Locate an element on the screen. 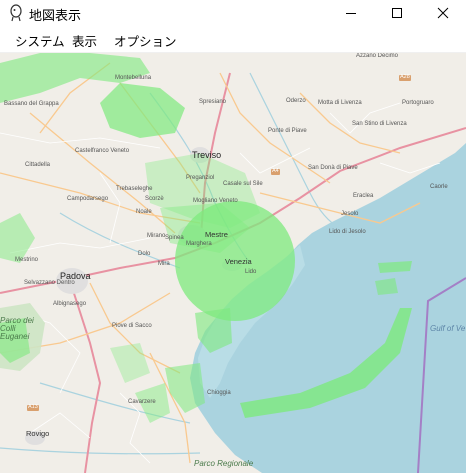 The image size is (466, 473). label-a4: A4 is located at coordinates (275, 171).